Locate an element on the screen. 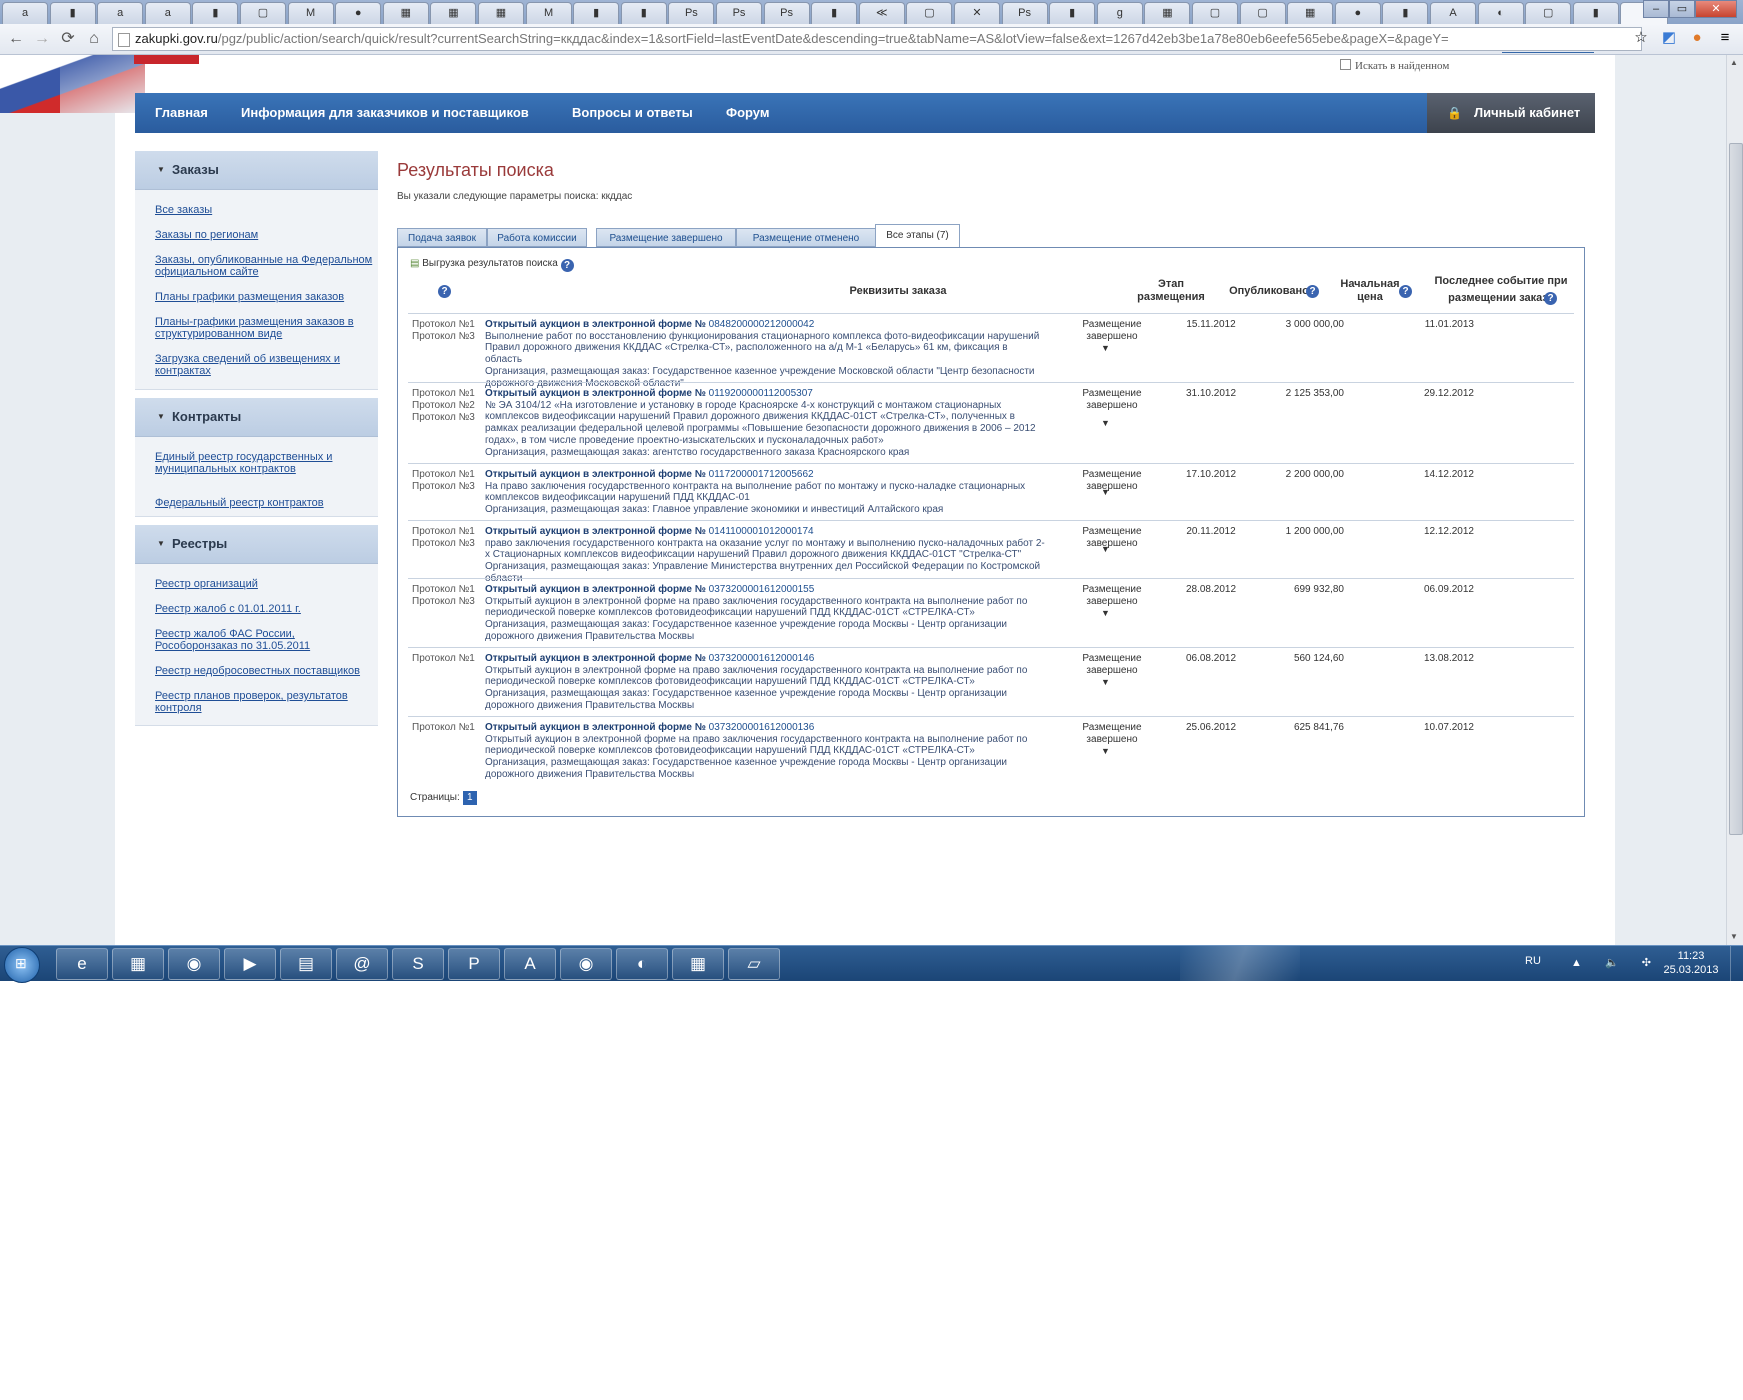 This screenshot has width=1743, height=1400. network-app-icon: ◐ is located at coordinates (642, 964).